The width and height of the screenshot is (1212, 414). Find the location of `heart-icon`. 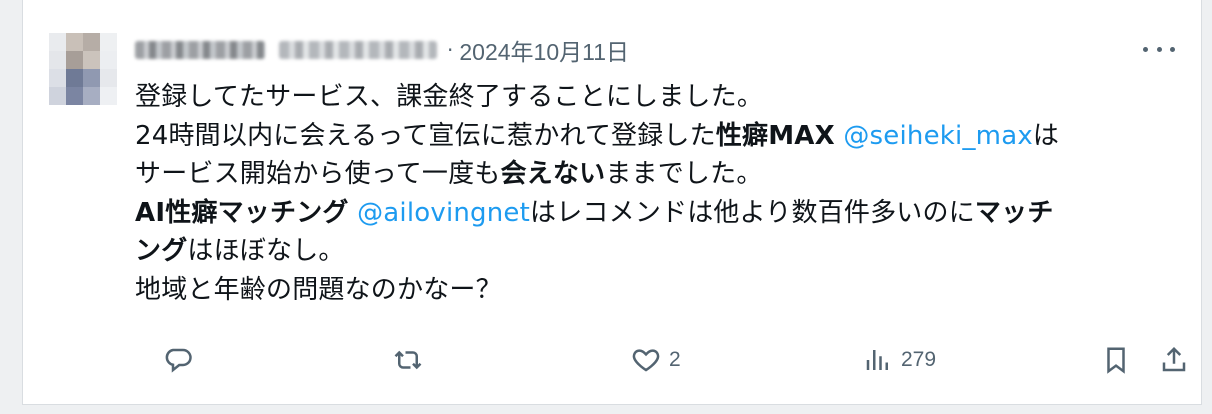

heart-icon is located at coordinates (646, 360).